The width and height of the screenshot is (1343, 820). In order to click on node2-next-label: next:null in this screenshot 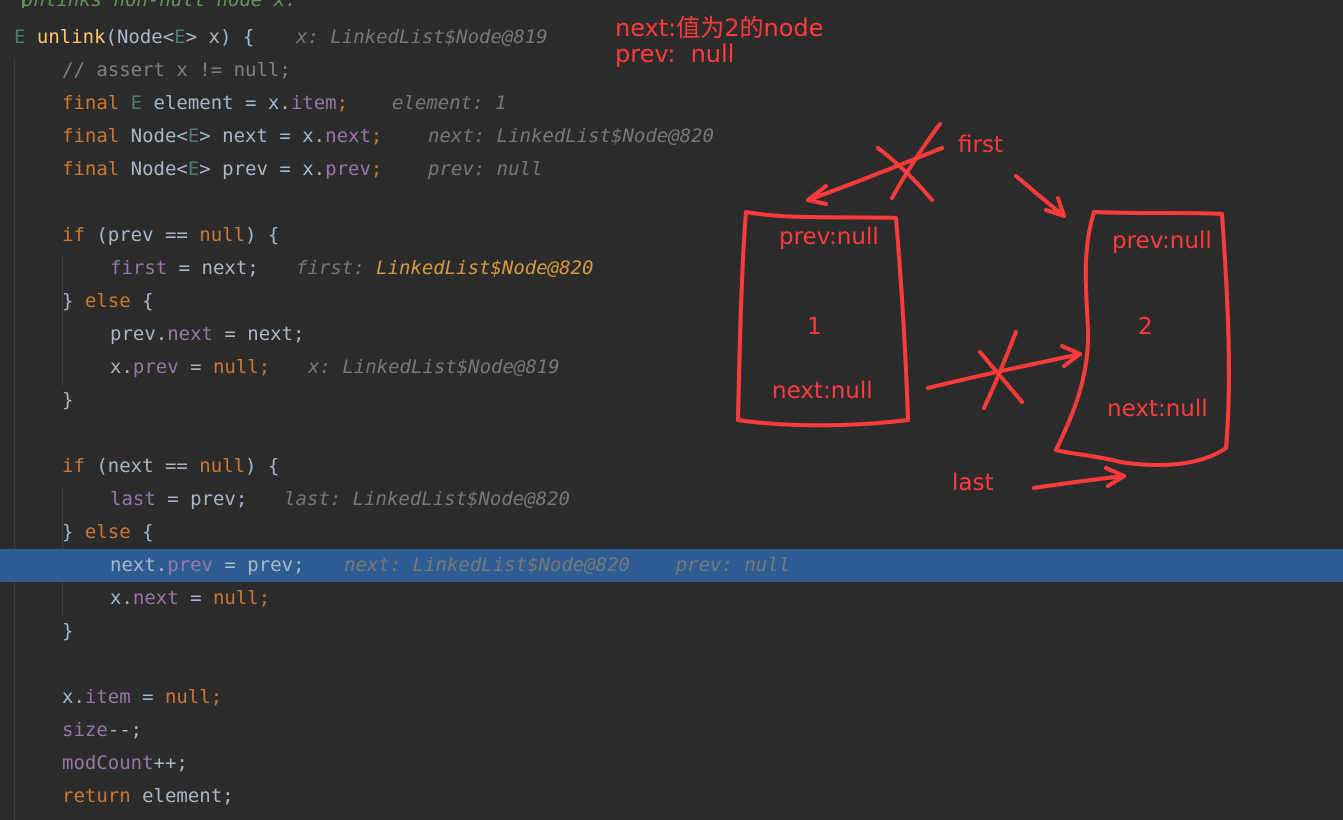, I will do `click(1157, 409)`.